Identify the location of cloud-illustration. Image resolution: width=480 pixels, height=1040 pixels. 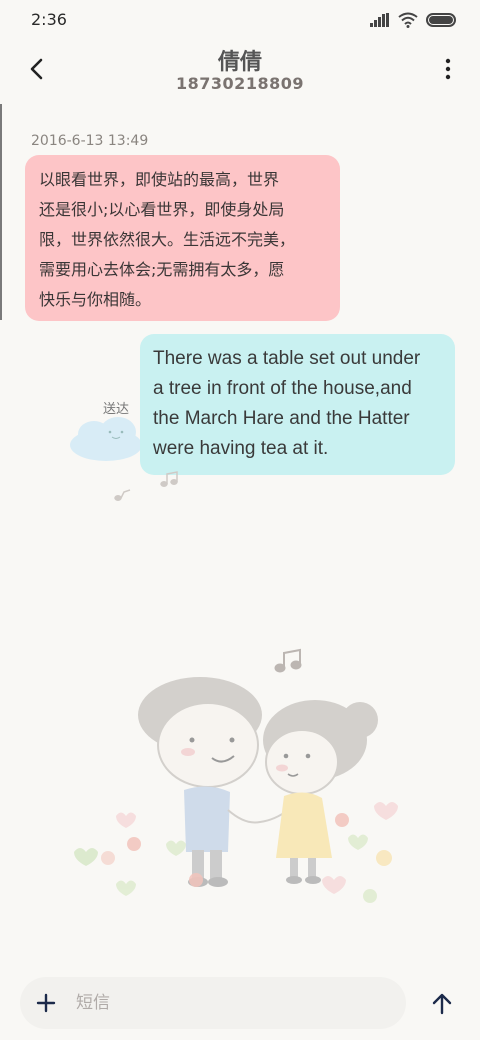
(106, 439).